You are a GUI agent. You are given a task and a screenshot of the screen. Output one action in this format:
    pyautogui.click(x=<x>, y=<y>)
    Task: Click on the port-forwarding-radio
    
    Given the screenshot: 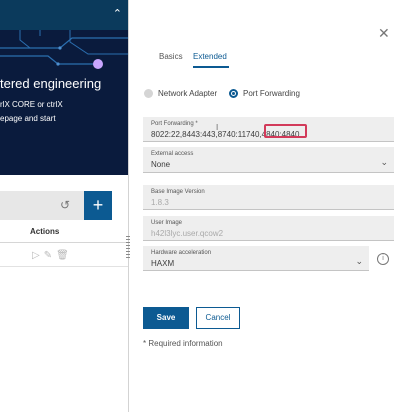 What is the action you would take?
    pyautogui.click(x=233, y=93)
    